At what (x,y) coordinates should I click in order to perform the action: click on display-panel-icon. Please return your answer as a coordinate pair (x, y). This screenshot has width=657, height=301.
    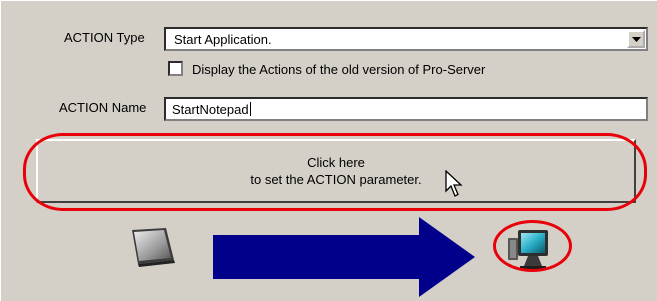
    Looking at the image, I should click on (153, 247).